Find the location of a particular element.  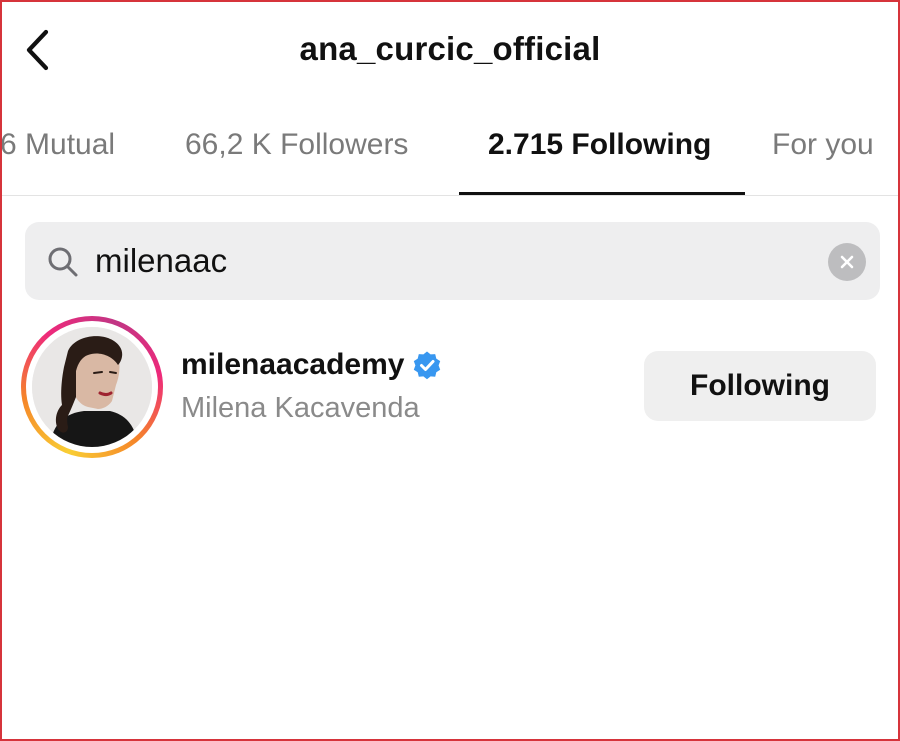

profile-photo is located at coordinates (92, 387).